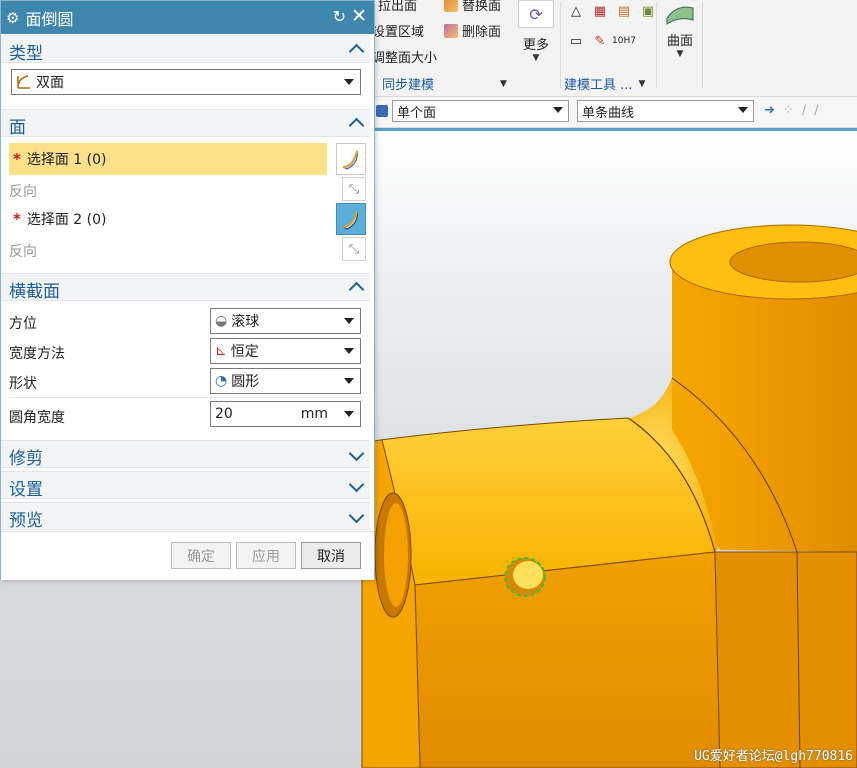 The image size is (857, 768). I want to click on note-icon: ▭, so click(576, 41).